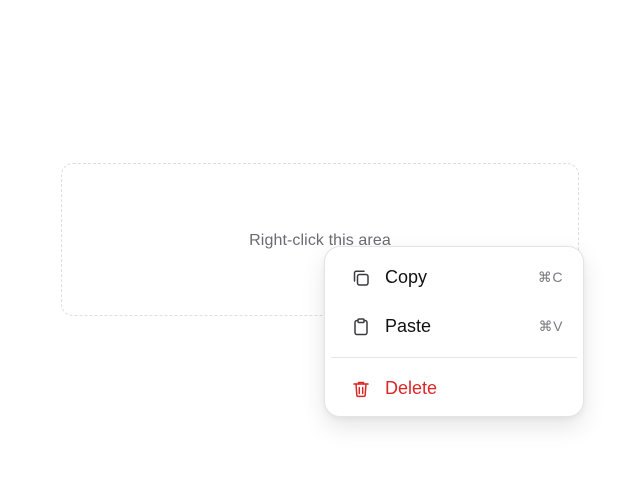 This screenshot has height=480, width=640. What do you see at coordinates (454, 326) in the screenshot?
I see `menu-item-paste: Paste ⌘V` at bounding box center [454, 326].